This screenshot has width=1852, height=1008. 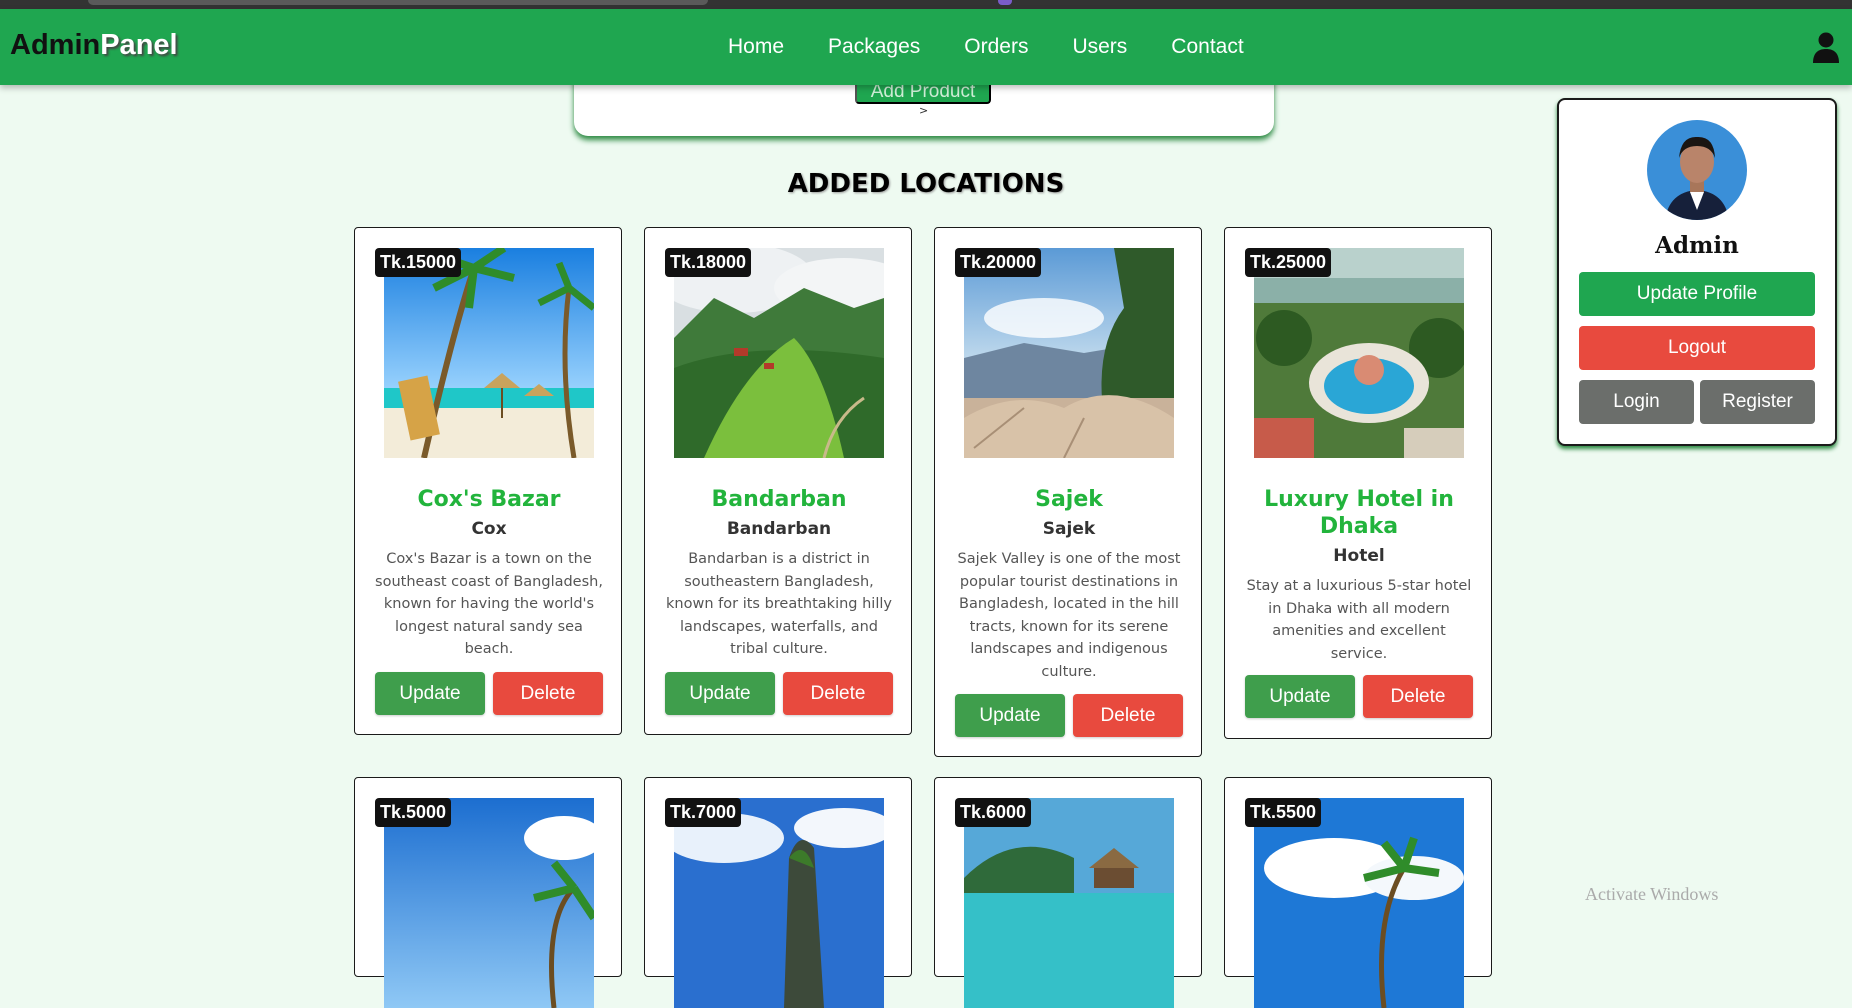 I want to click on price-badge: Tk.20000, so click(x=998, y=262).